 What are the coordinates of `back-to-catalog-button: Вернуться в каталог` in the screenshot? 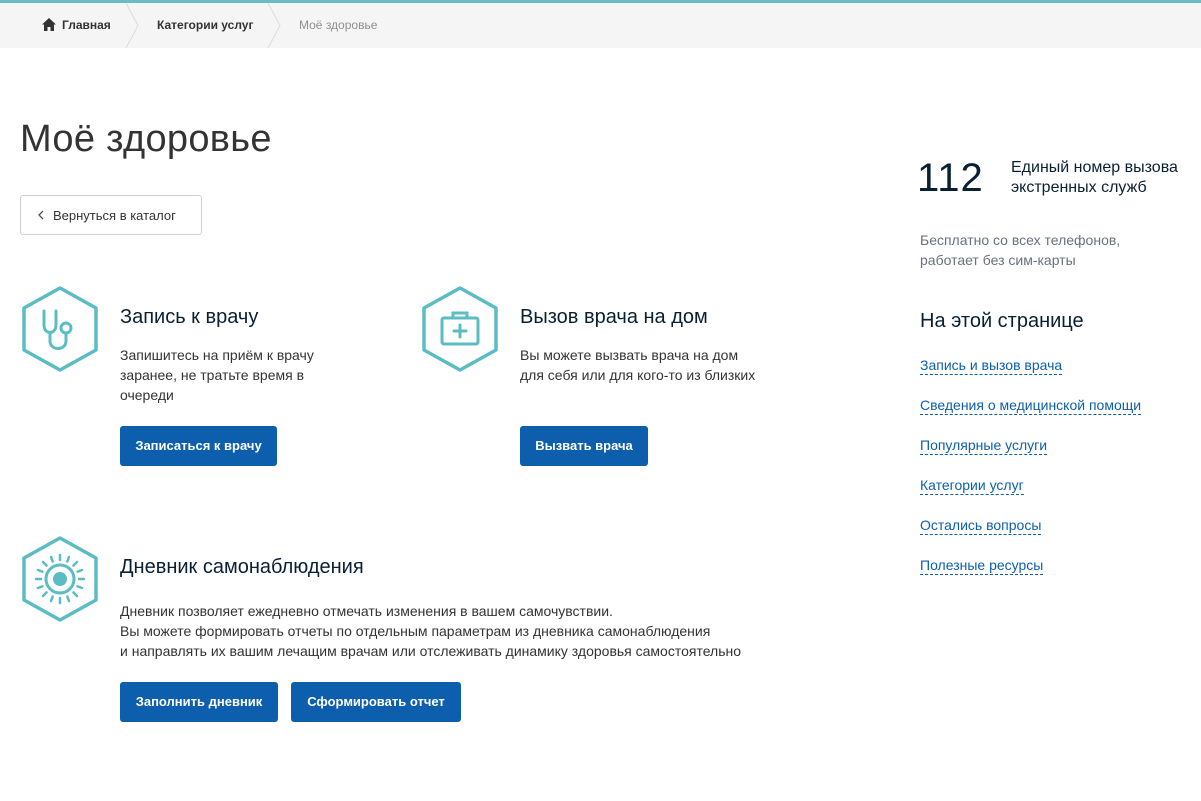 It's located at (111, 215).